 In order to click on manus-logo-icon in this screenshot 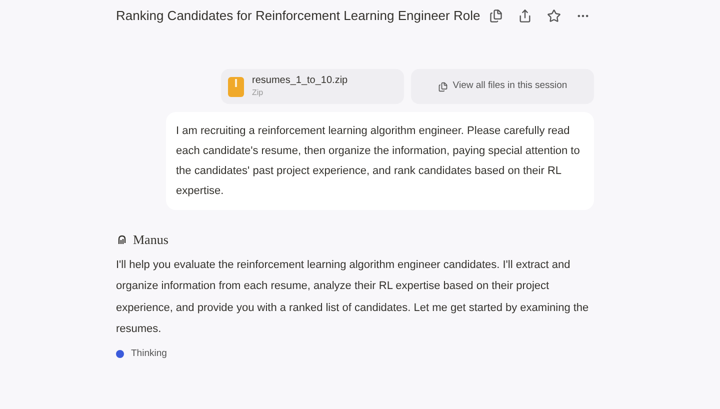, I will do `click(122, 240)`.